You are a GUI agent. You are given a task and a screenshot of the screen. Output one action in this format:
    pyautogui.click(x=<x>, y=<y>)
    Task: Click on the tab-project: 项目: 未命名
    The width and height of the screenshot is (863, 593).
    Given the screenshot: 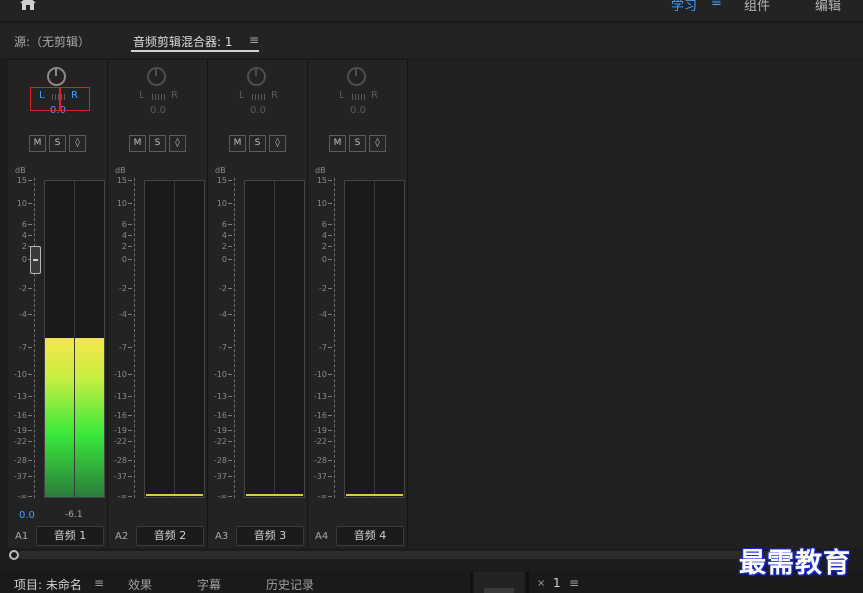 What is the action you would take?
    pyautogui.click(x=48, y=584)
    